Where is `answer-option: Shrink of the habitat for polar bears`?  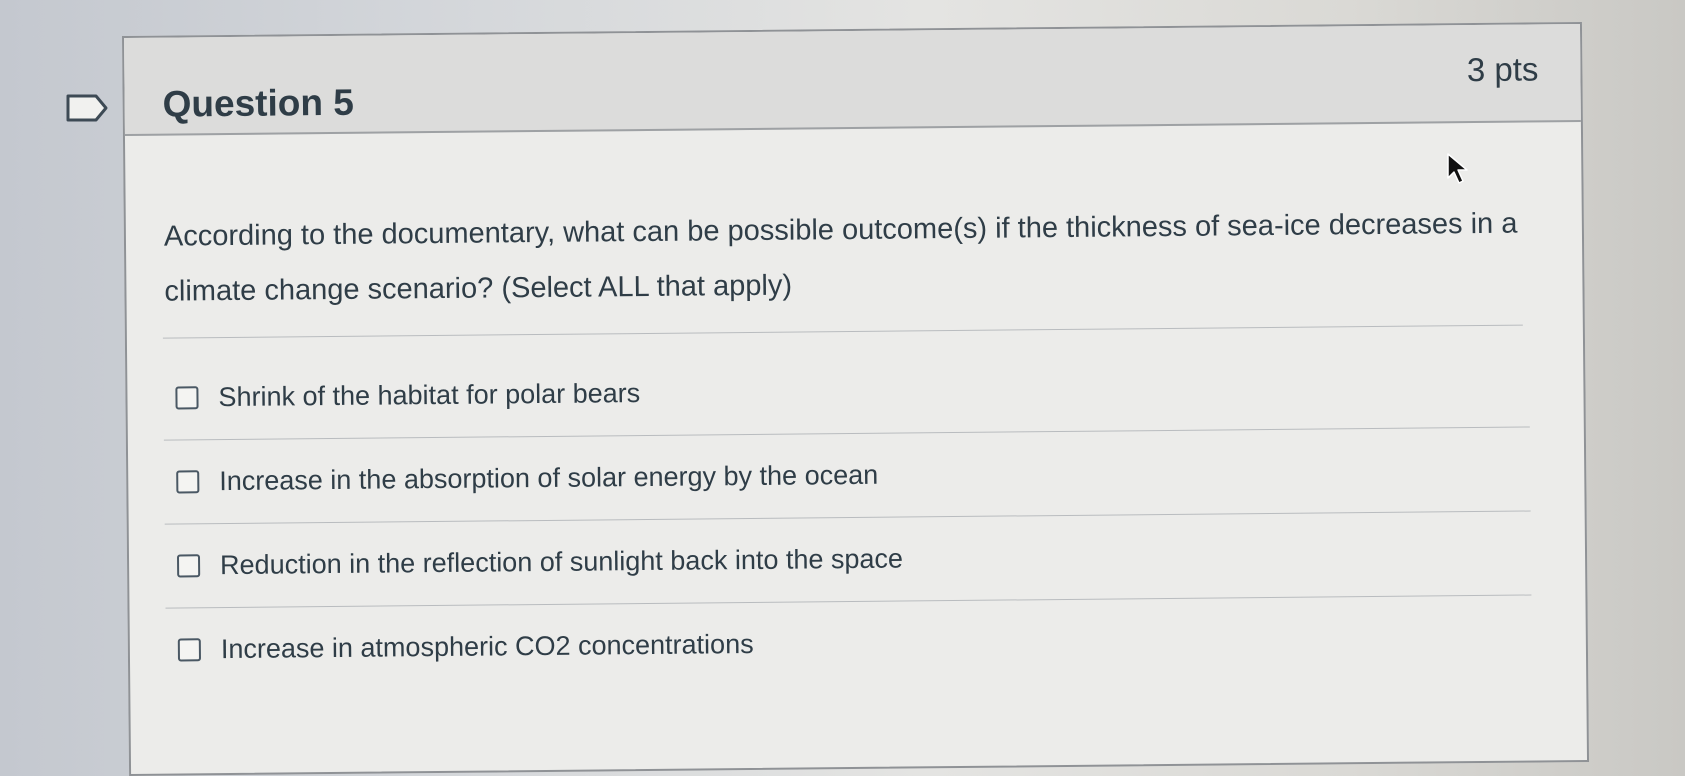 answer-option: Shrink of the habitat for polar bears is located at coordinates (846, 391).